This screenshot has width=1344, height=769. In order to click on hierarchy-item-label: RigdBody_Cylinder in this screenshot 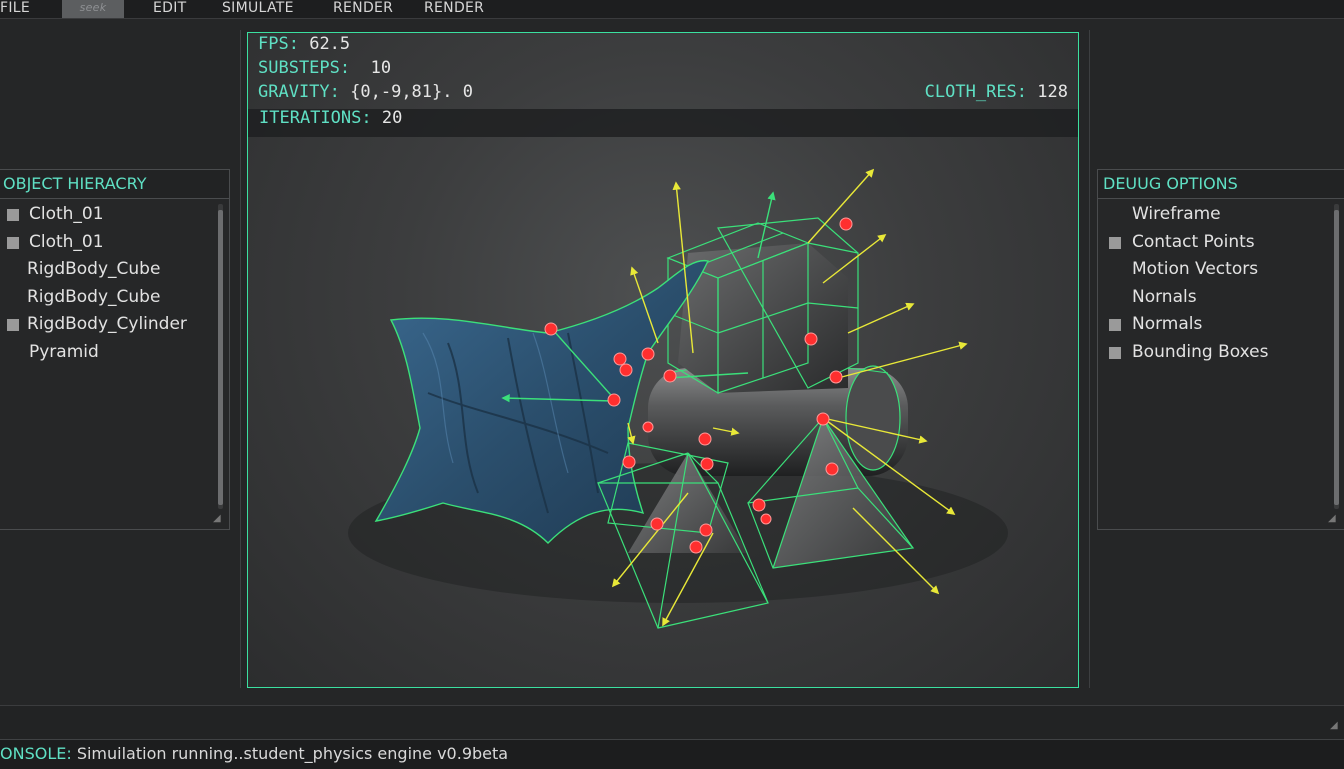, I will do `click(107, 324)`.